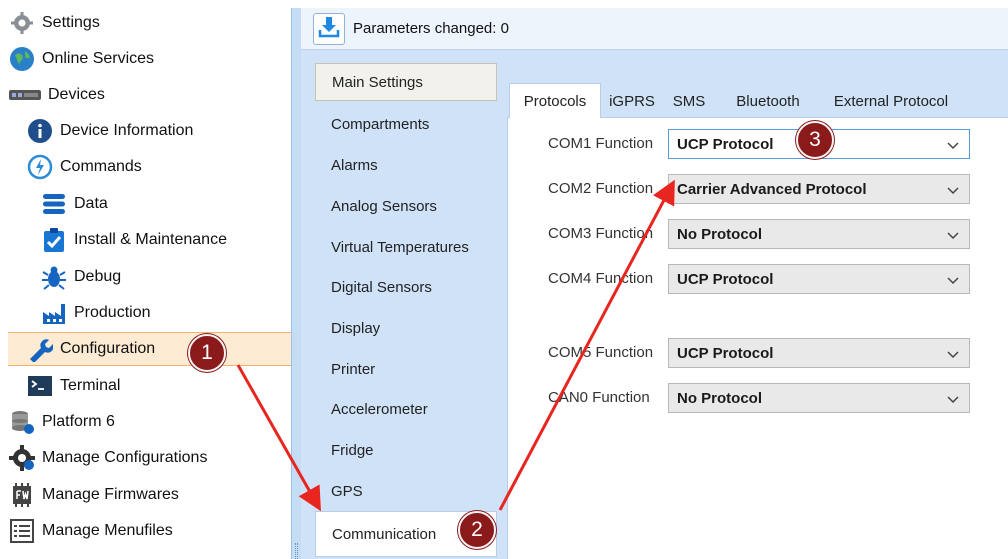 Image resolution: width=1008 pixels, height=559 pixels. I want to click on commands-icon, so click(40, 167).